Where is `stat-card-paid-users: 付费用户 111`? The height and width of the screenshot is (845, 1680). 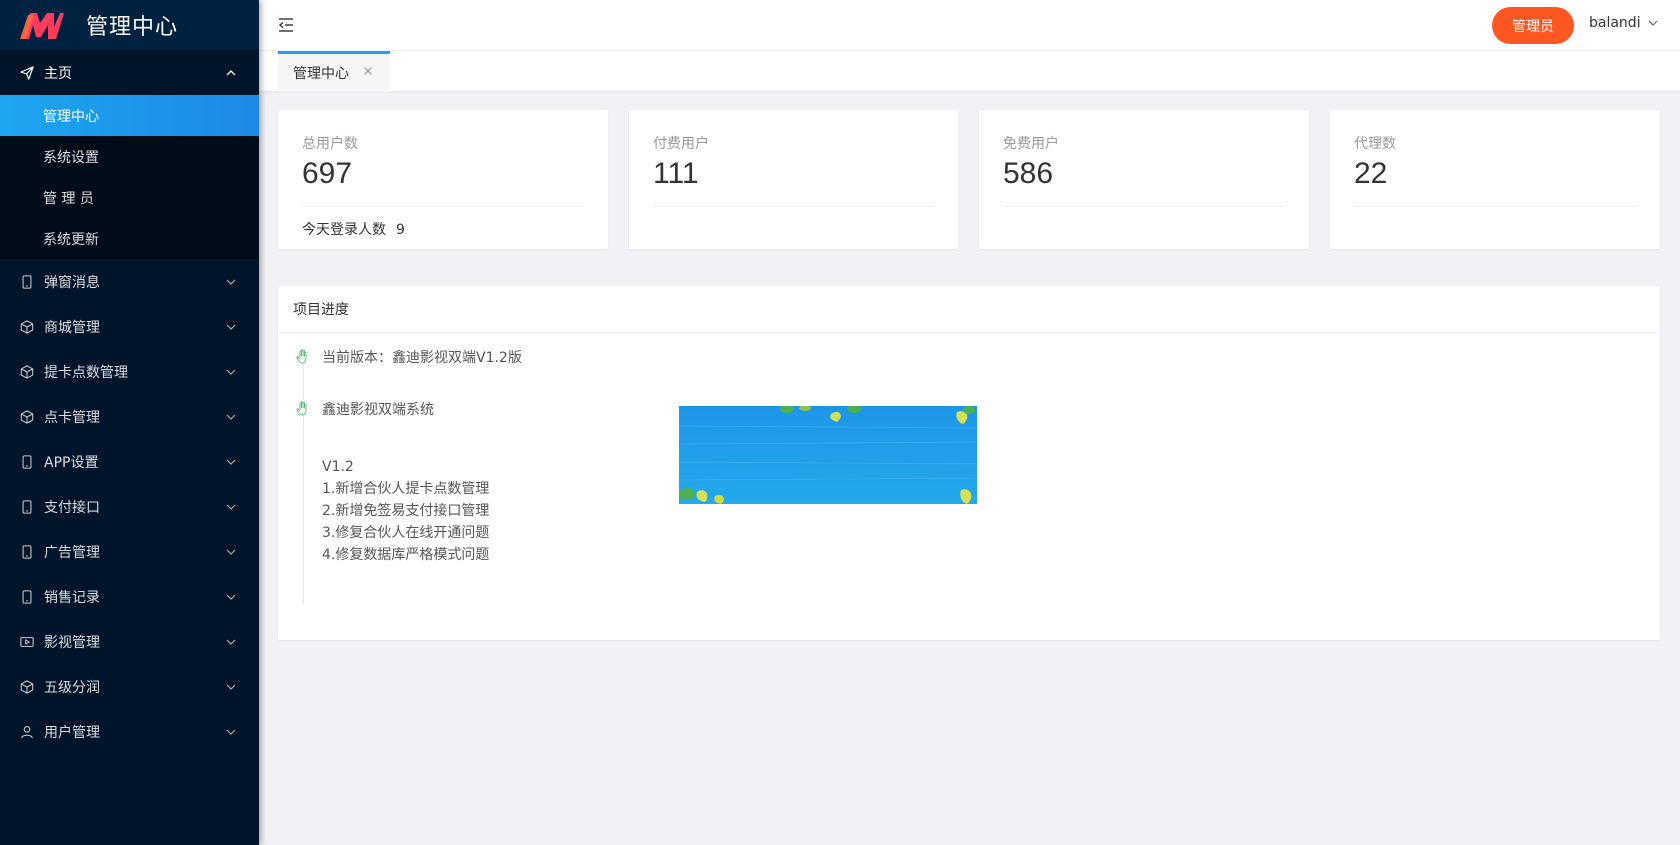
stat-card-paid-users: 付费用户 111 is located at coordinates (793, 179).